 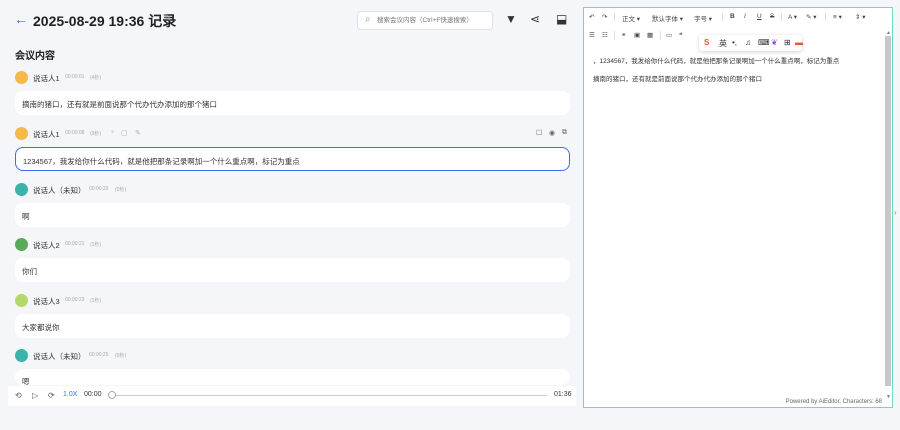 What do you see at coordinates (837, 17) in the screenshot?
I see `align-button: ≡ ▾` at bounding box center [837, 17].